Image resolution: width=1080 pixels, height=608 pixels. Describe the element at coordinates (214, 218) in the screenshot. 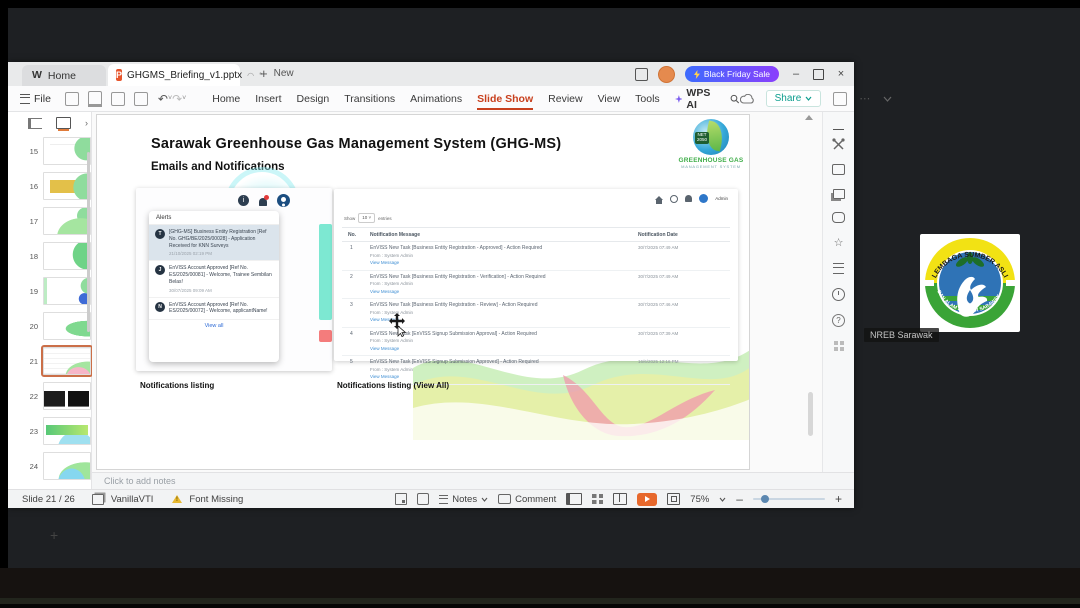

I see `alerts-header: Alerts` at that location.